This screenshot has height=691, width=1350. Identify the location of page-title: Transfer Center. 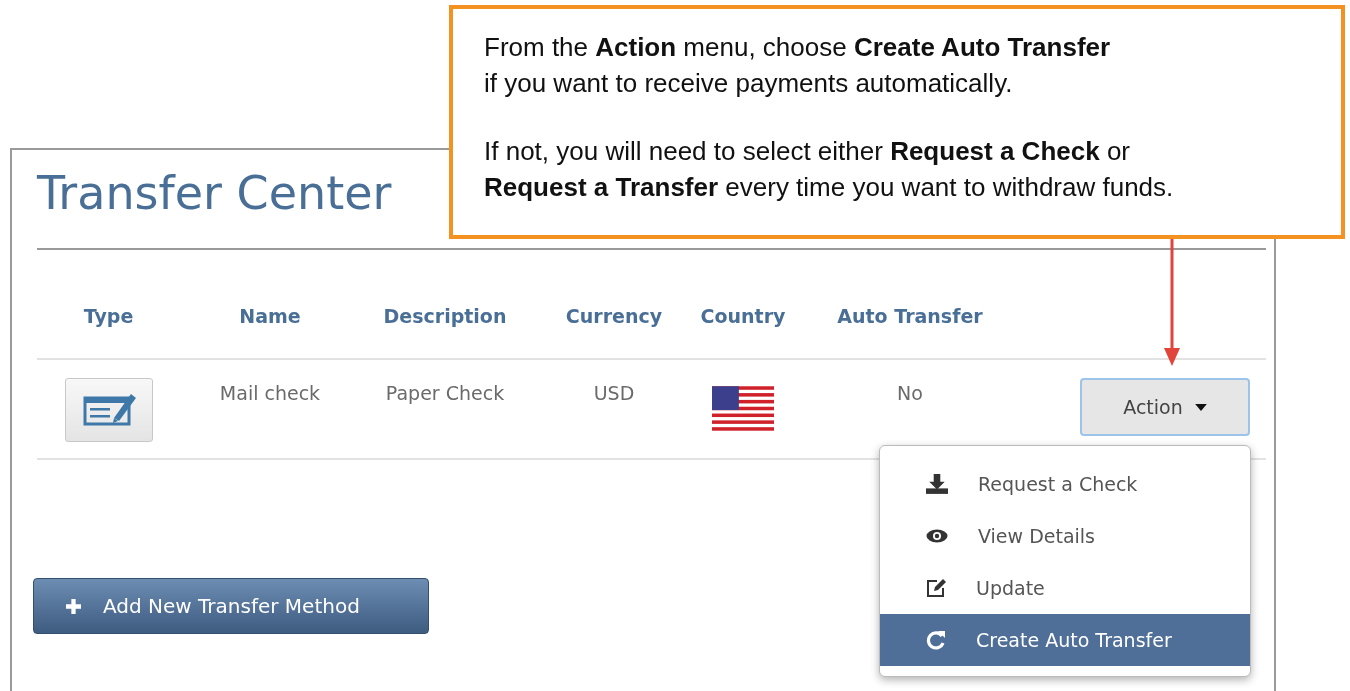
(214, 193).